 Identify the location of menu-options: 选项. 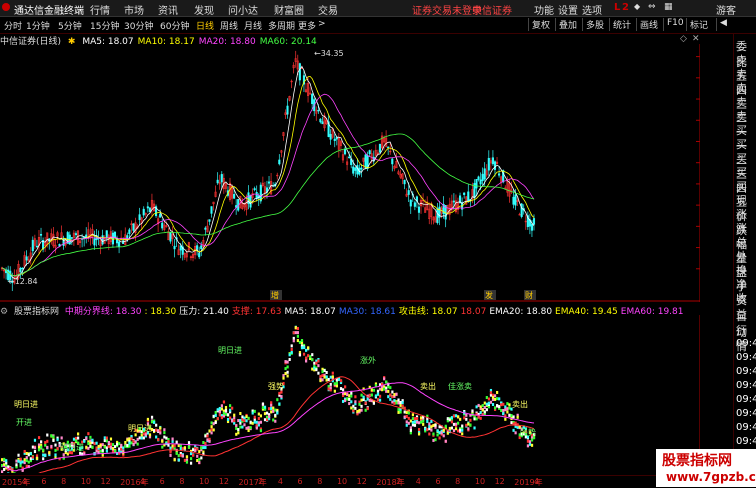
(592, 9).